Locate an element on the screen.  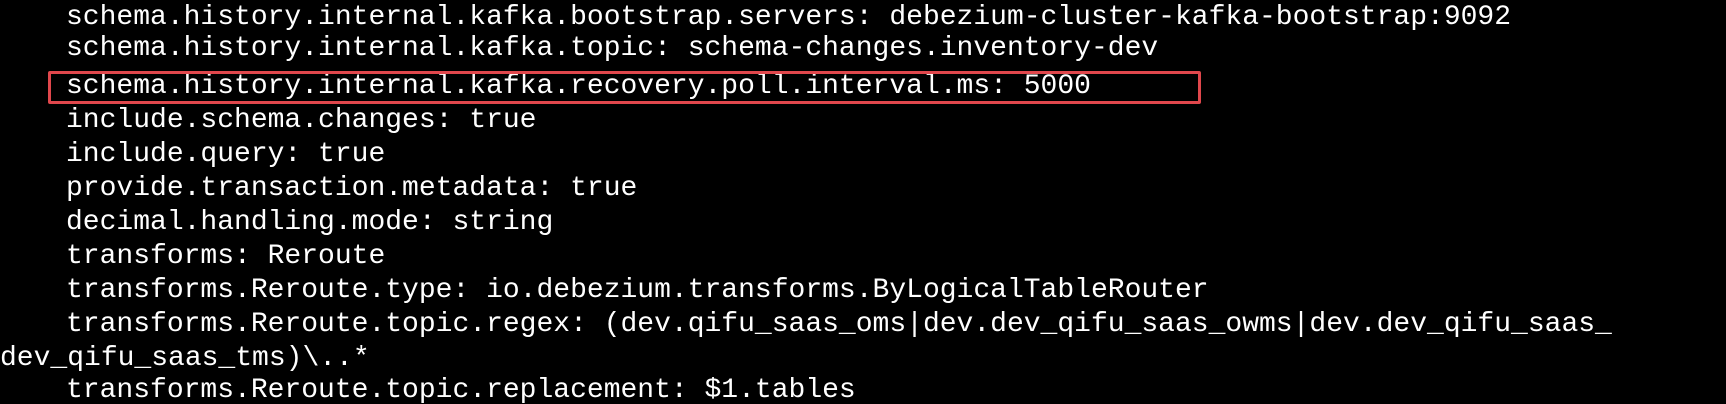
highlight-box is located at coordinates (624, 87).